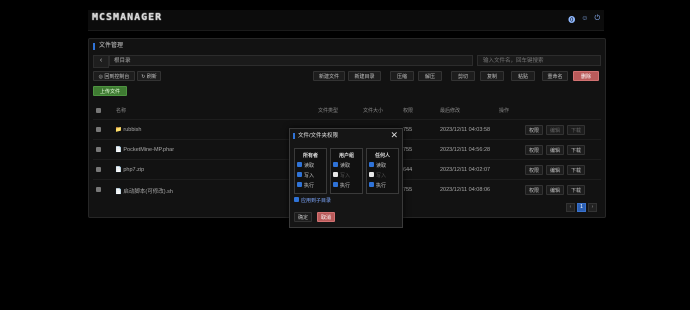 This screenshot has width=690, height=310. Describe the element at coordinates (377, 175) in the screenshot. I see `others-write-option: 写入` at that location.